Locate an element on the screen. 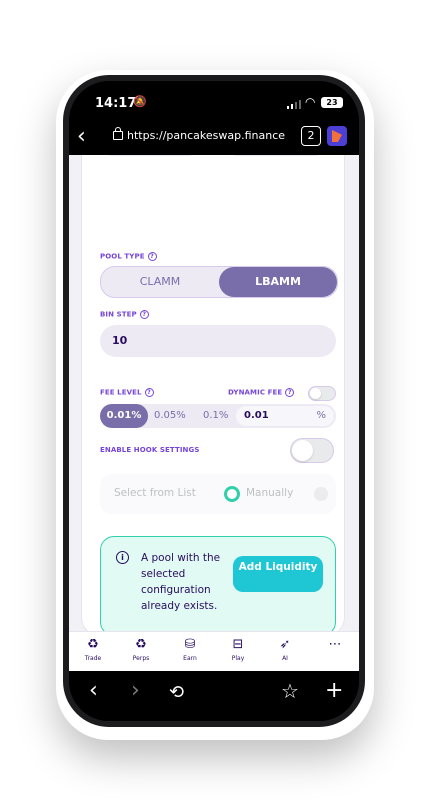 This screenshot has width=428, height=808. pool-type-clamm: CLAMM is located at coordinates (160, 282).